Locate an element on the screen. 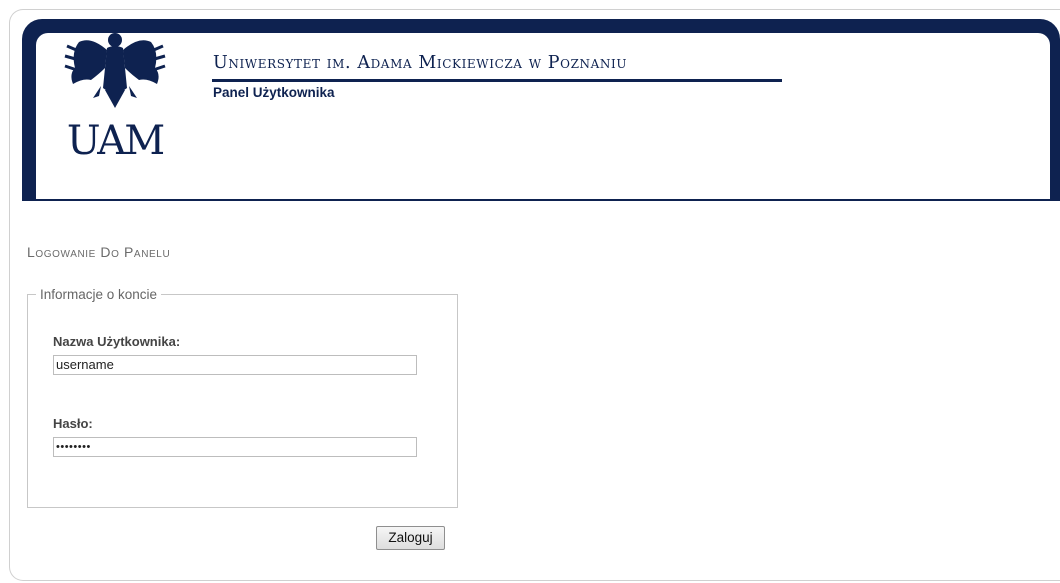  login-button: Zaloguj is located at coordinates (410, 538).